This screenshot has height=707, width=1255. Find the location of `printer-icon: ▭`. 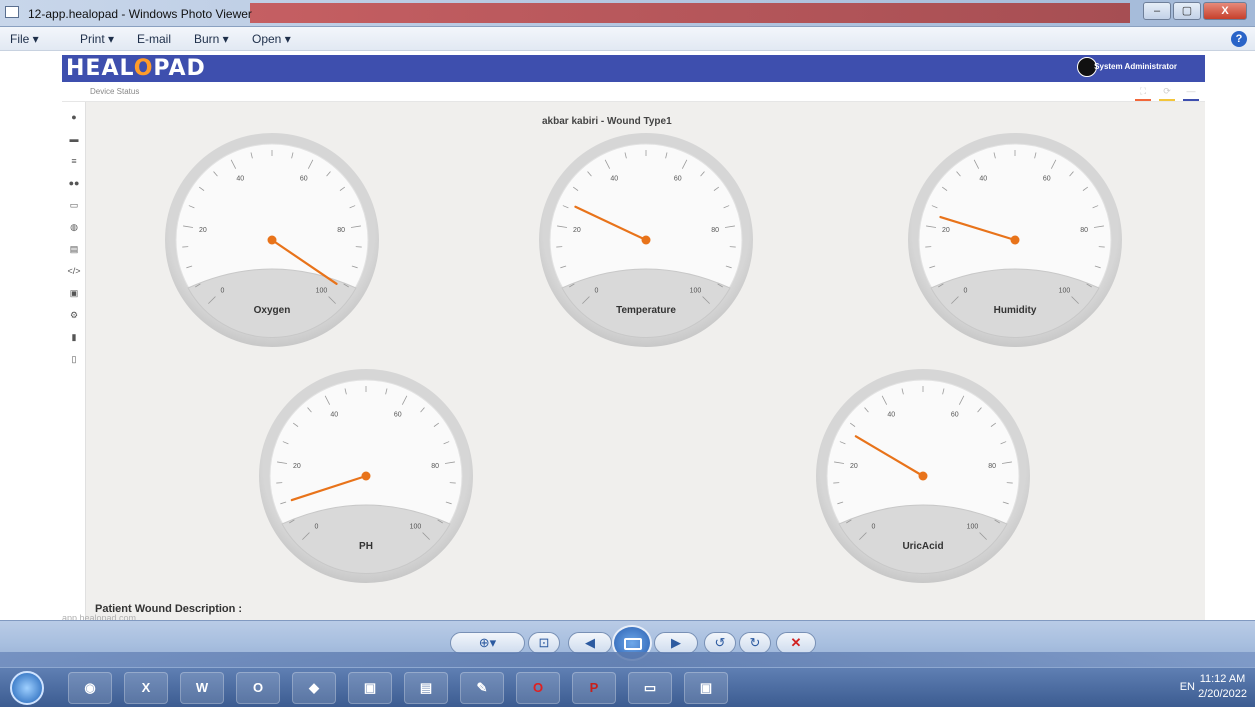

printer-icon: ▭ is located at coordinates (74, 205).